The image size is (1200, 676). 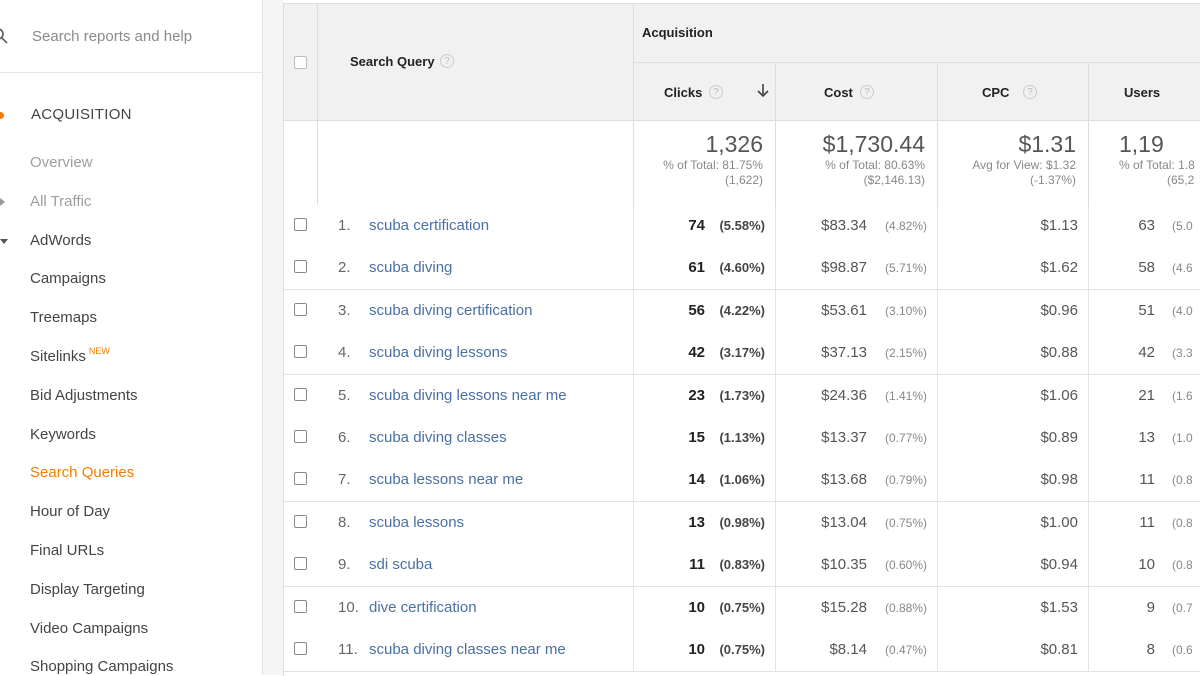 I want to click on cost-value: $15.28, so click(x=844, y=607).